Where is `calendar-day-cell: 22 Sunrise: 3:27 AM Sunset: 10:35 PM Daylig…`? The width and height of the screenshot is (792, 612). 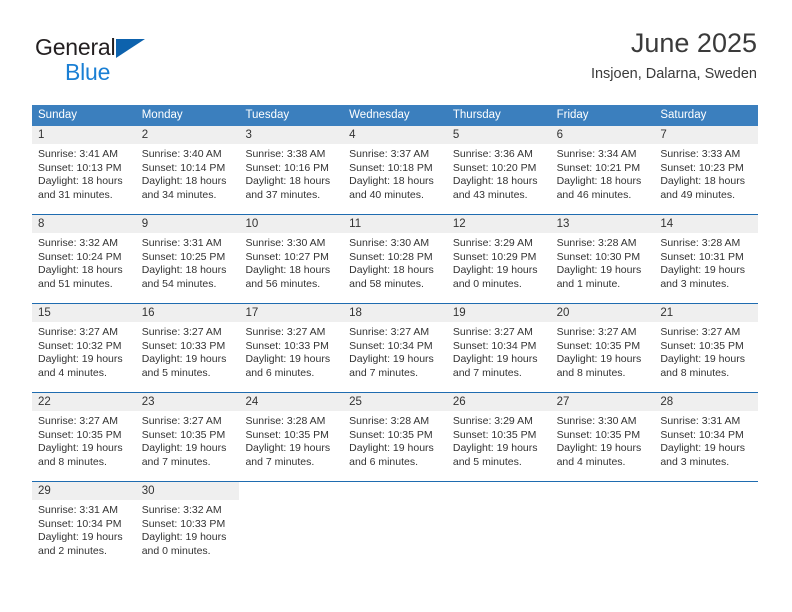
calendar-day-cell: 22 Sunrise: 3:27 AM Sunset: 10:35 PM Daylig… is located at coordinates (84, 437).